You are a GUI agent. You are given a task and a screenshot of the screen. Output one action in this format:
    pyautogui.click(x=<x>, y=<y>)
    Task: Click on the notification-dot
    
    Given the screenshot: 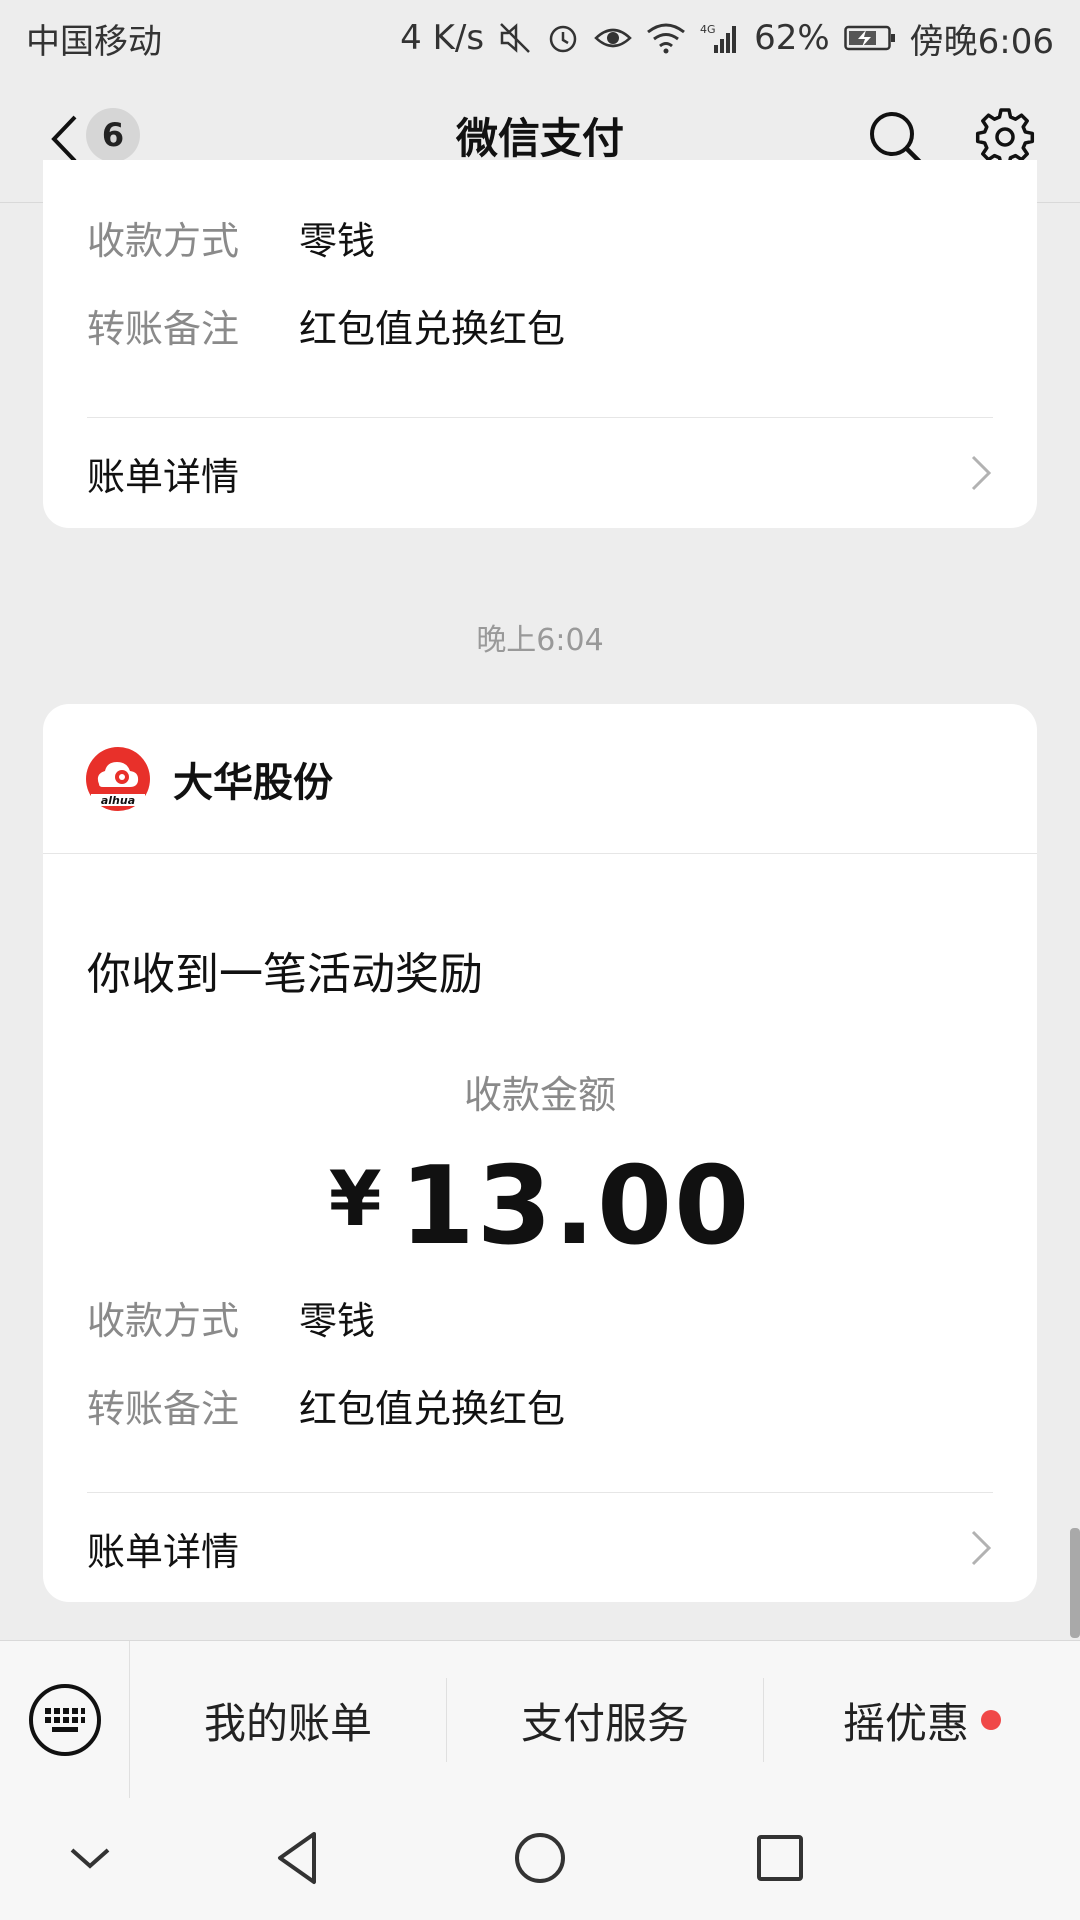 What is the action you would take?
    pyautogui.click(x=991, y=1720)
    